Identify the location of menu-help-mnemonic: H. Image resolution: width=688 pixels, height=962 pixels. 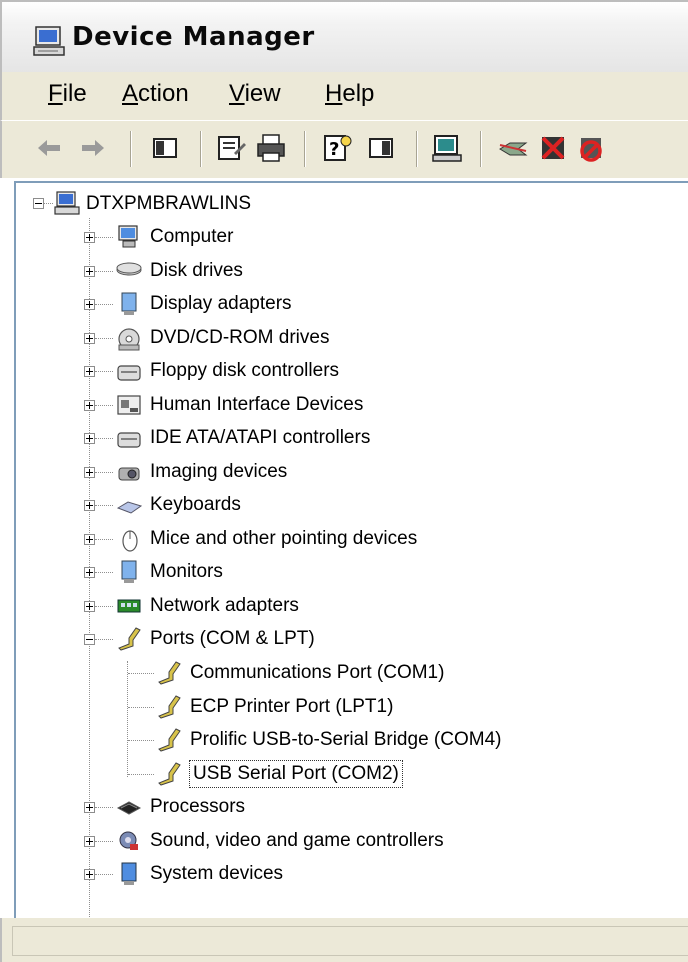
(334, 93).